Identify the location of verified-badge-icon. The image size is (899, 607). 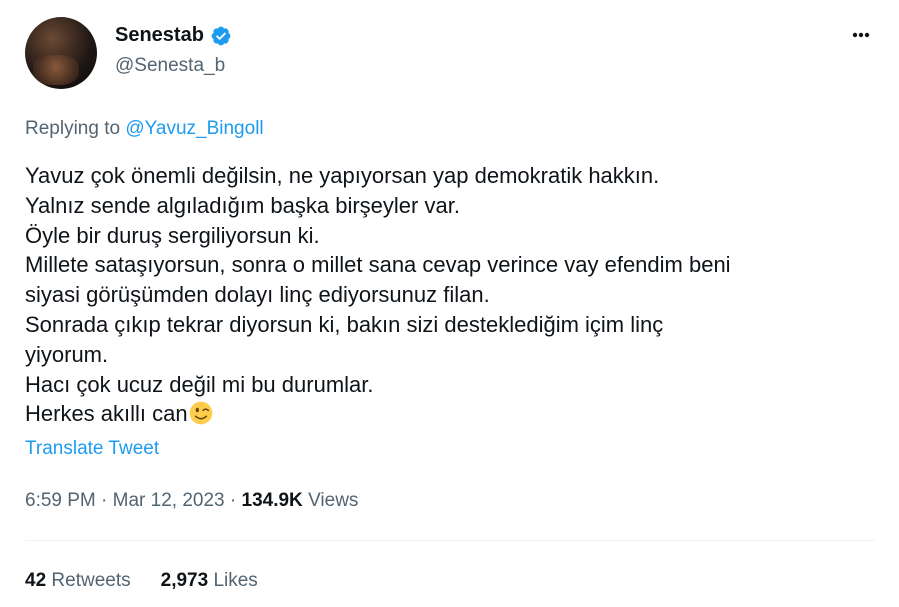
(221, 35).